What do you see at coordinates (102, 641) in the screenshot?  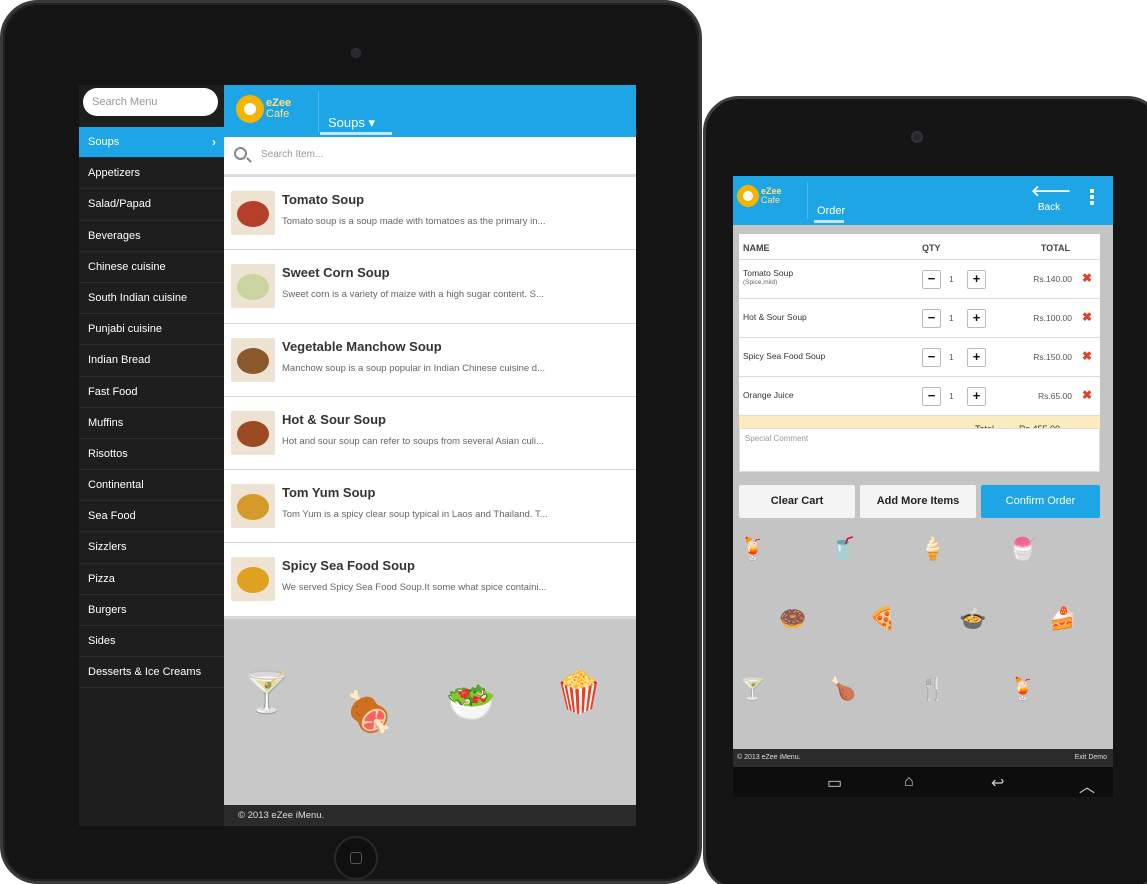 I see `sidebar-item-label: Sides` at bounding box center [102, 641].